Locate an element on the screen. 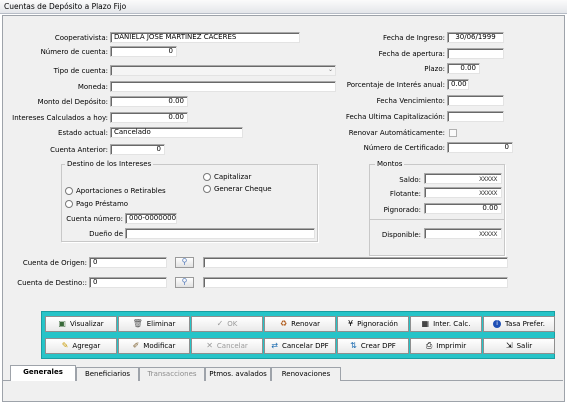  cancelar-button: ✕ Cancelar is located at coordinates (227, 346).